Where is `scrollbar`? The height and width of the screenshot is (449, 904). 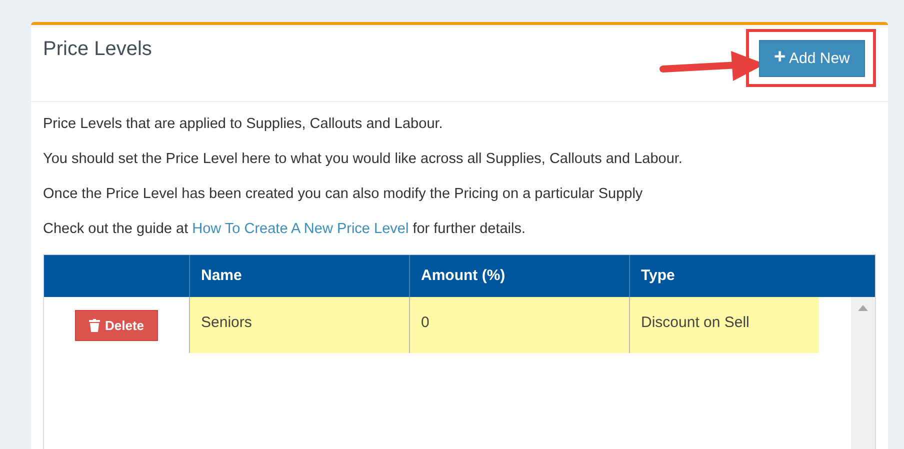
scrollbar is located at coordinates (863, 373).